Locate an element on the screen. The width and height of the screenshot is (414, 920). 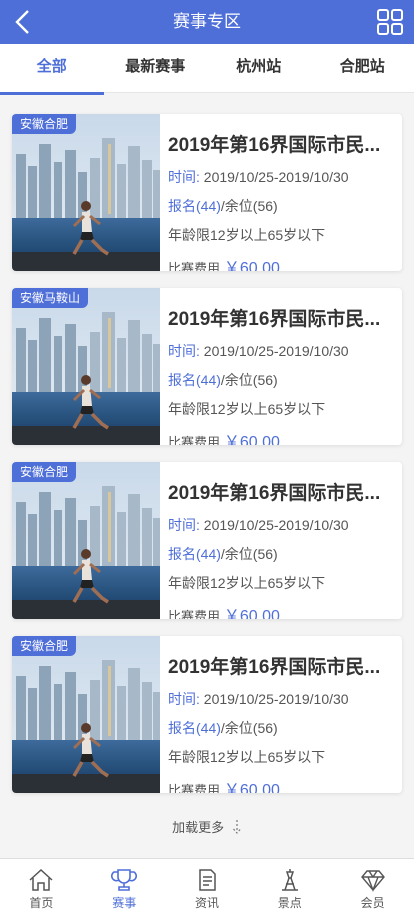
tabbar-member-label: 会员 is located at coordinates (372, 903).